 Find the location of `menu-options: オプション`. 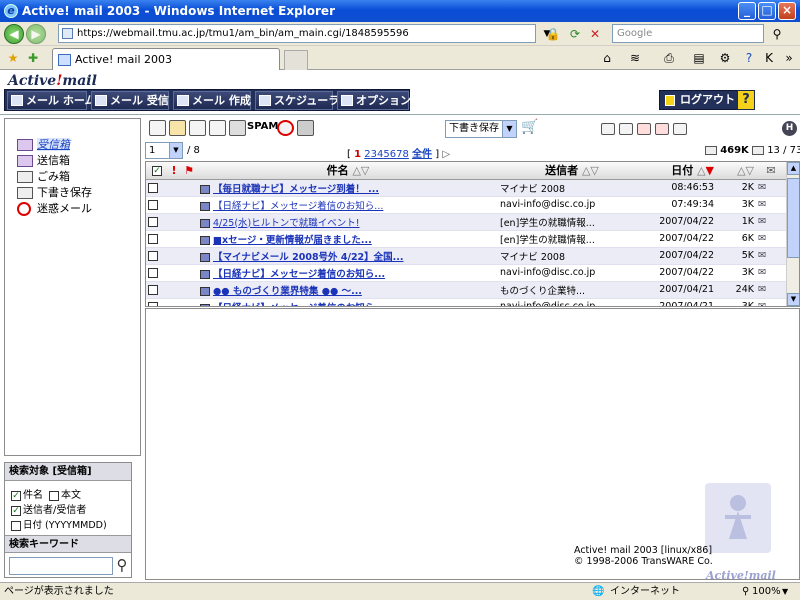

menu-options: オプション is located at coordinates (374, 100).